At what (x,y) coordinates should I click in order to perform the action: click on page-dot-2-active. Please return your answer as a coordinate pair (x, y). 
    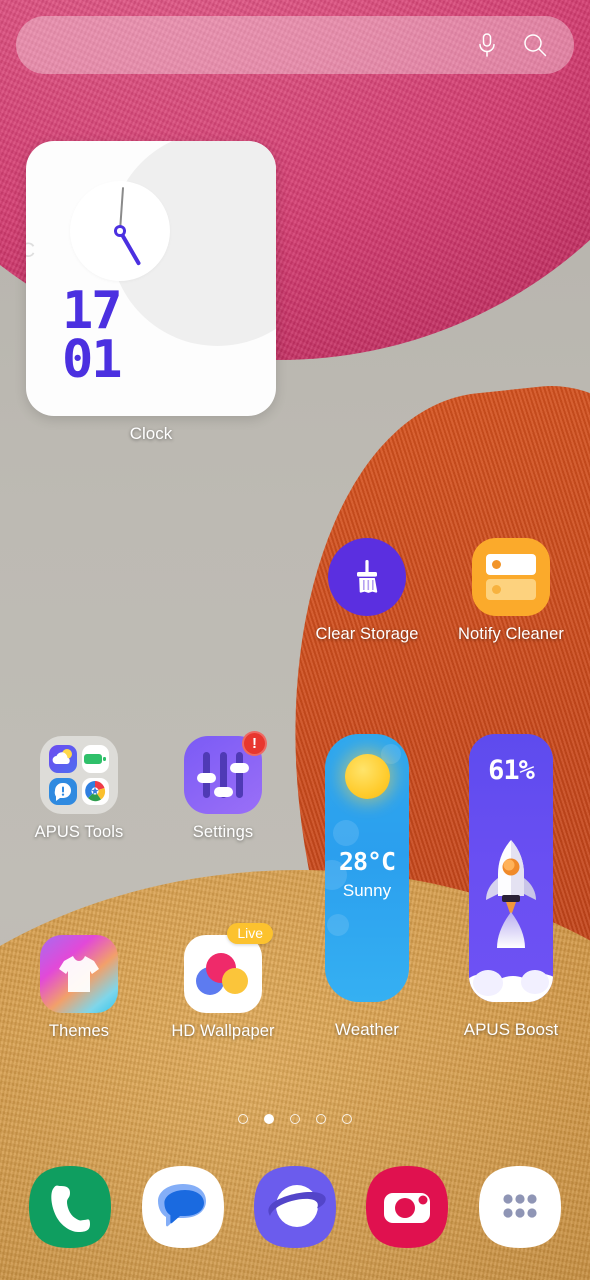
    Looking at the image, I should click on (269, 1119).